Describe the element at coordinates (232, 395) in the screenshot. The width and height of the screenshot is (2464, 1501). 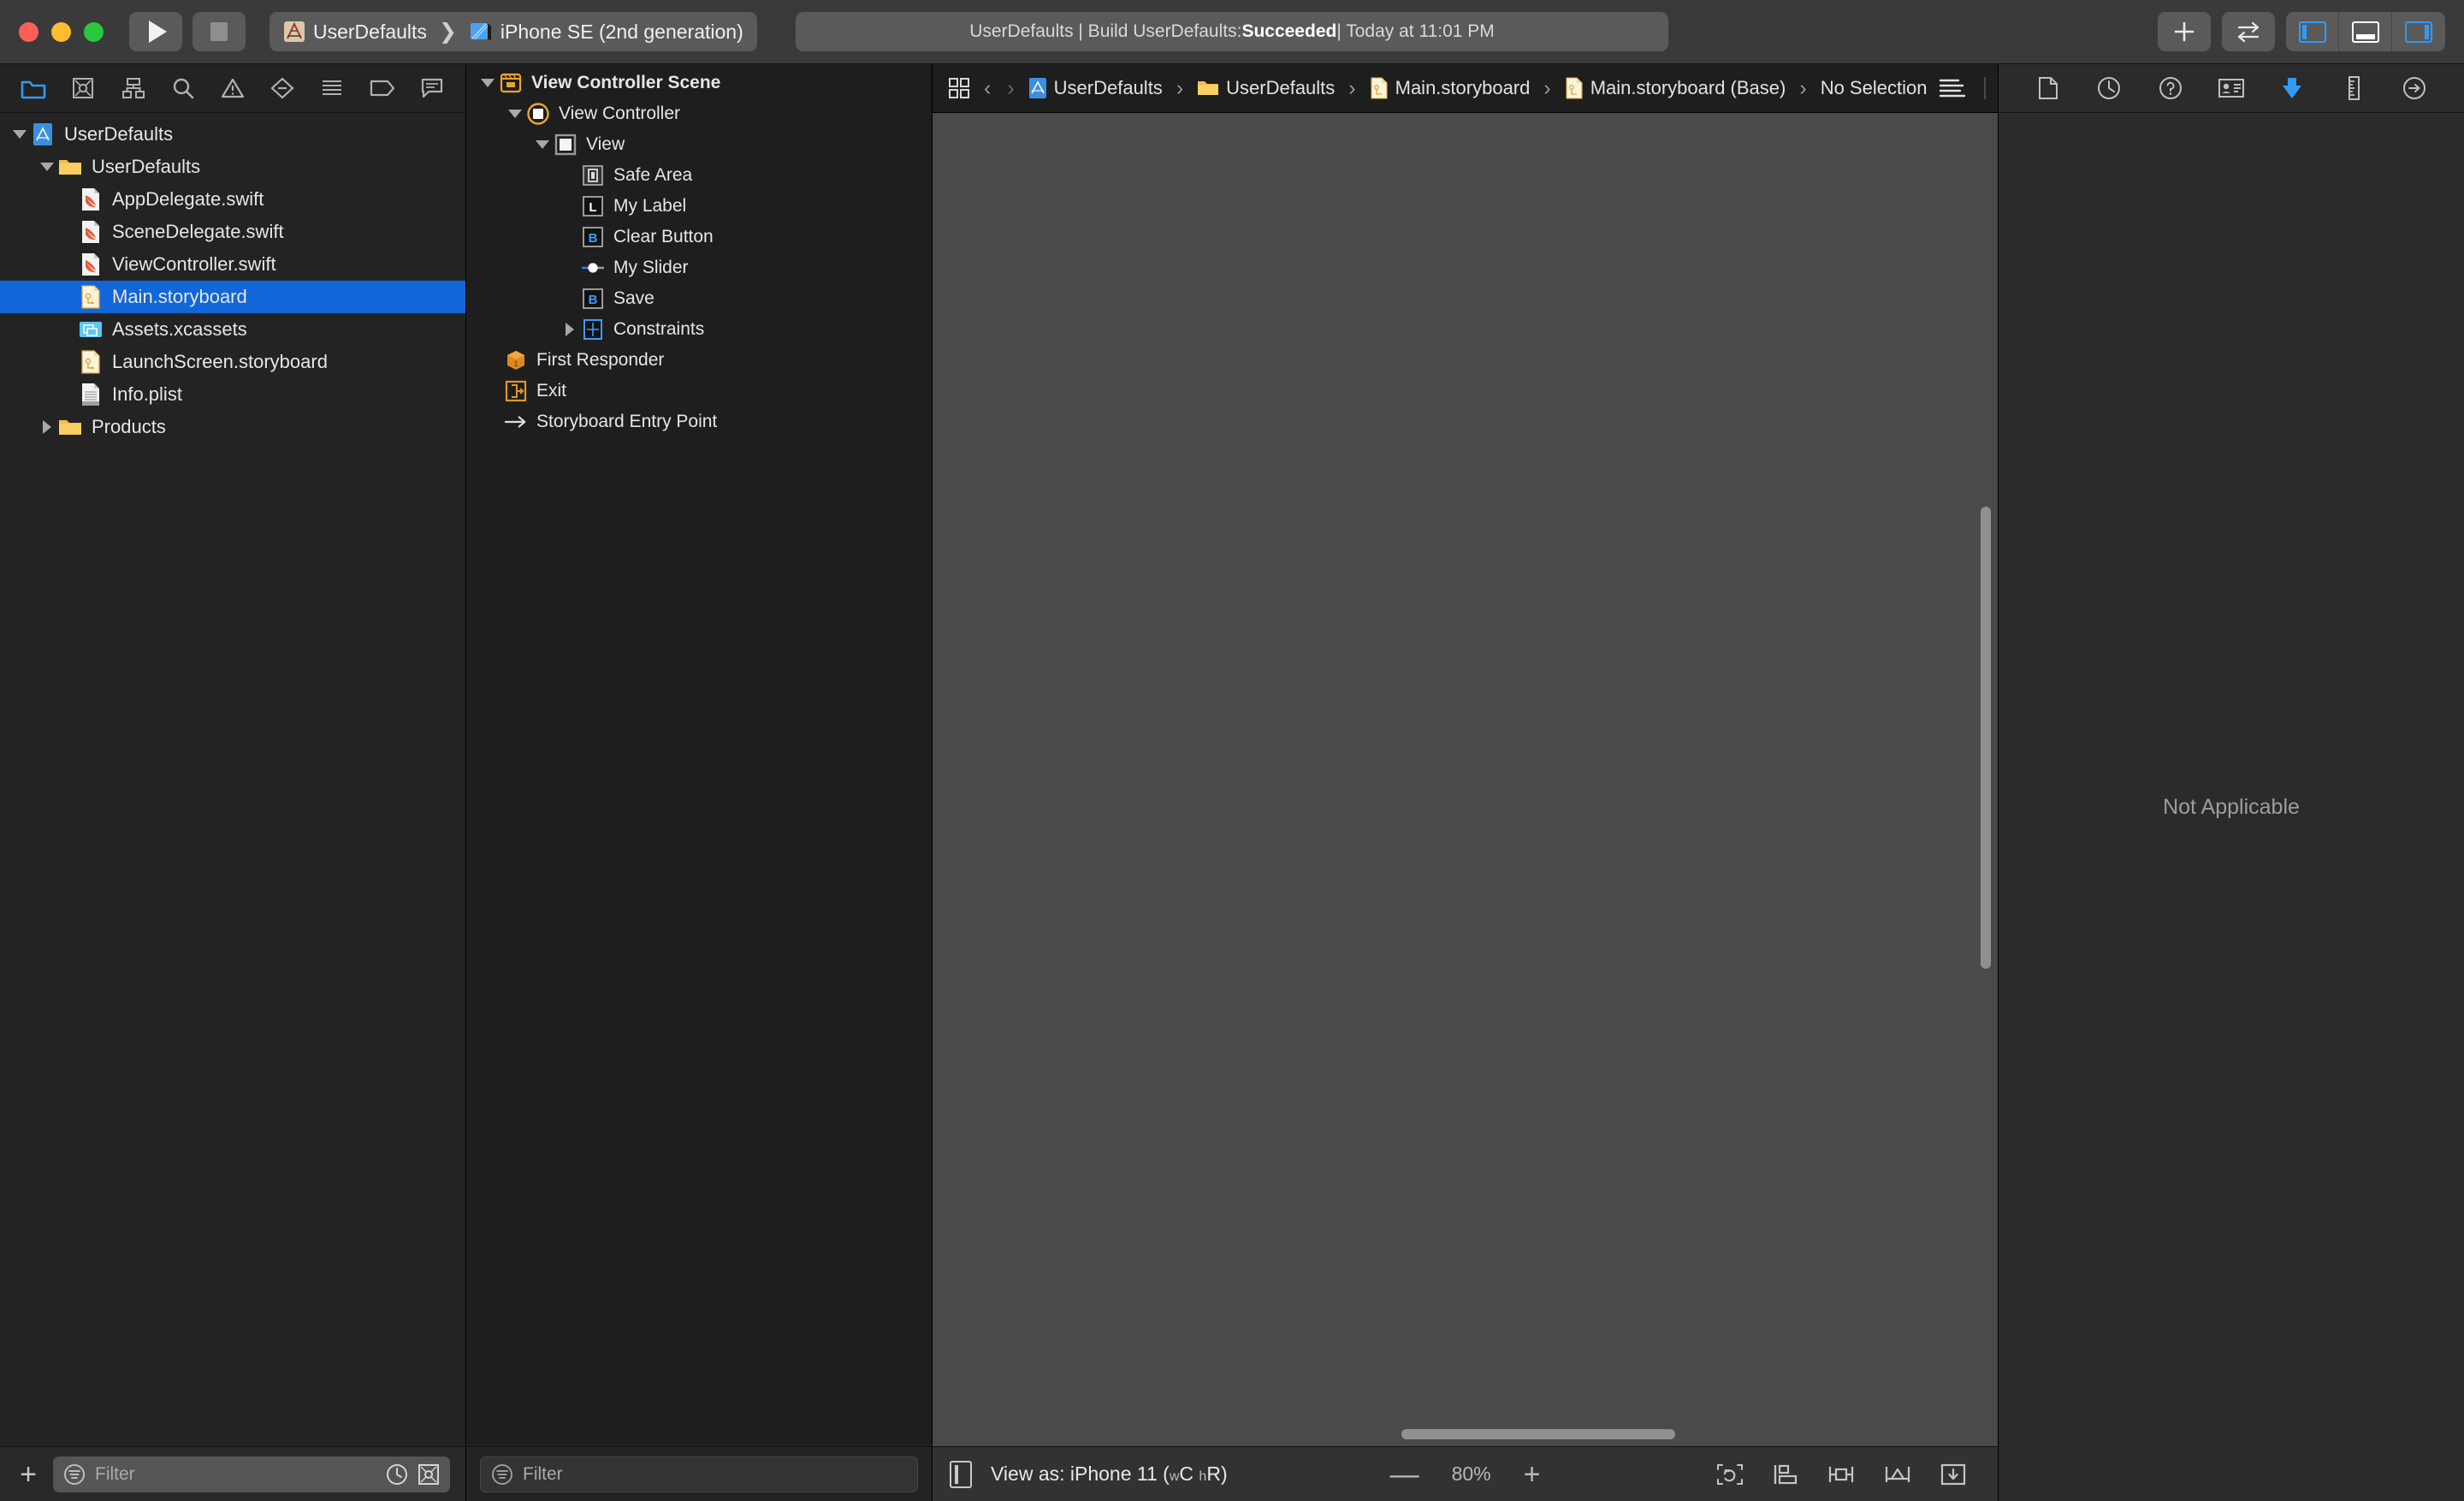
I see `tree-item-info-plist: Info.plist` at that location.